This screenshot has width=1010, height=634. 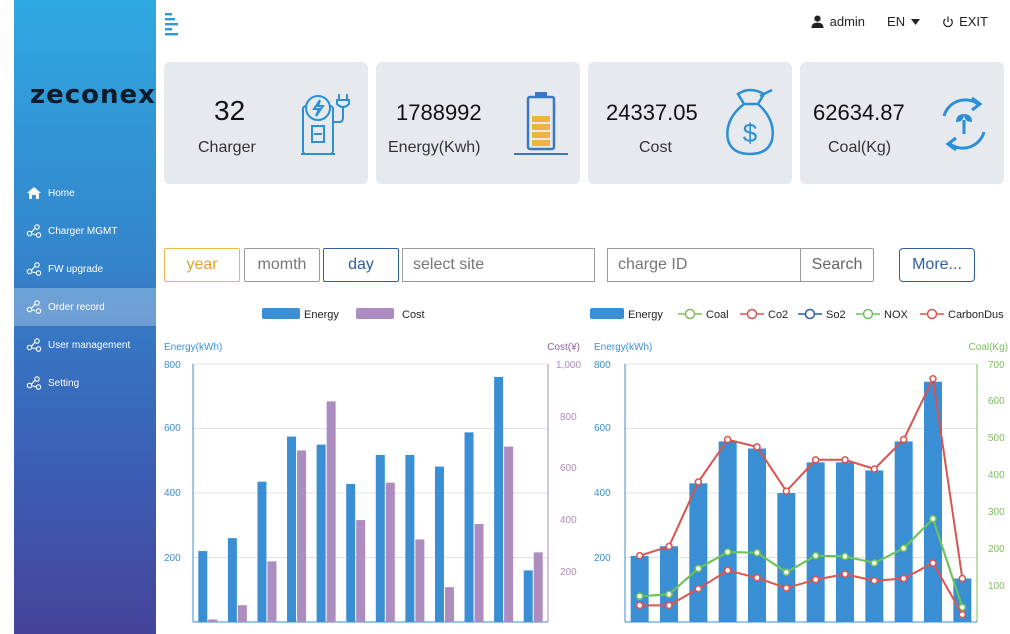 What do you see at coordinates (847, 21) in the screenshot?
I see `user-name: admin` at bounding box center [847, 21].